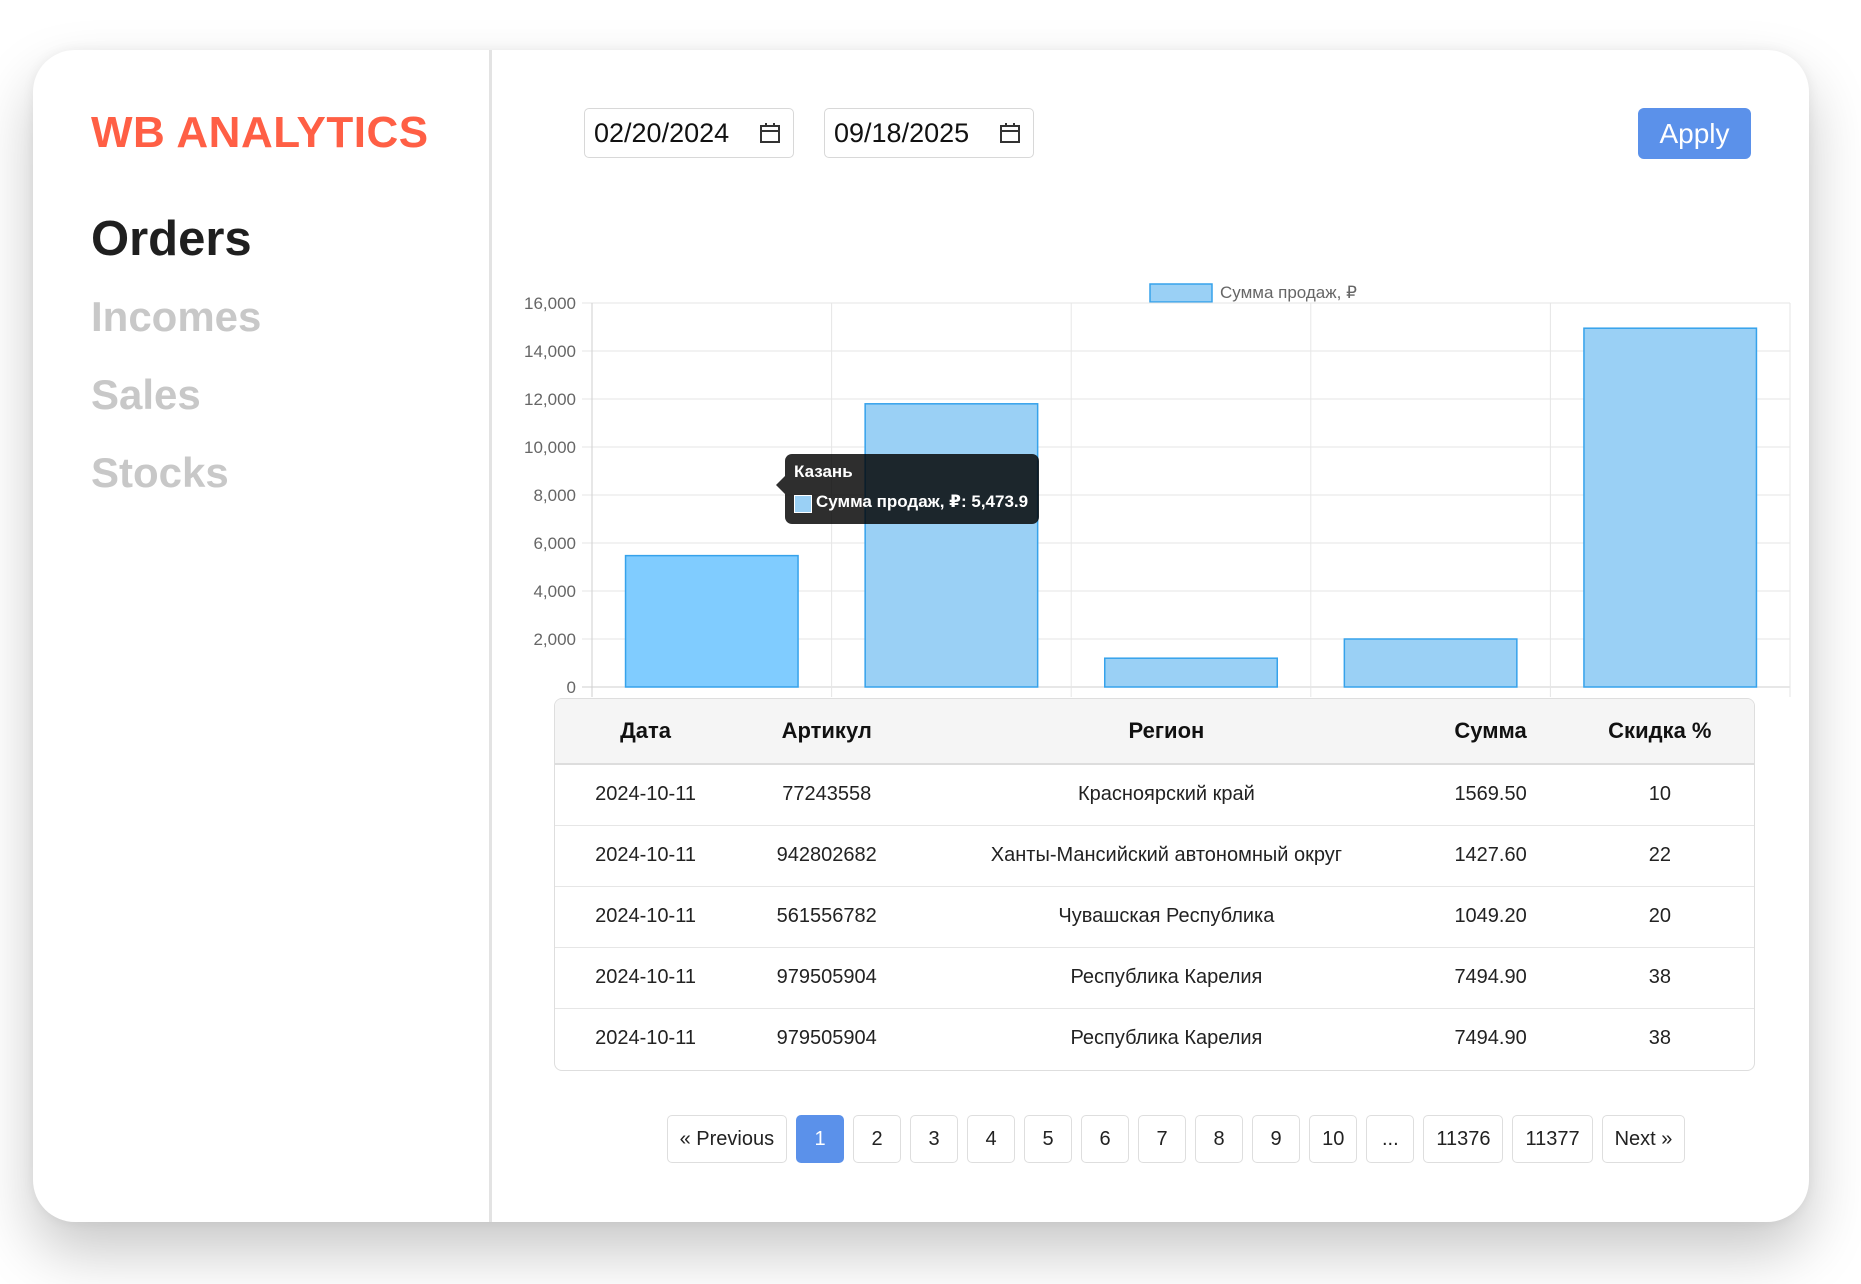  What do you see at coordinates (1048, 1139) in the screenshot?
I see `page-button: 5` at bounding box center [1048, 1139].